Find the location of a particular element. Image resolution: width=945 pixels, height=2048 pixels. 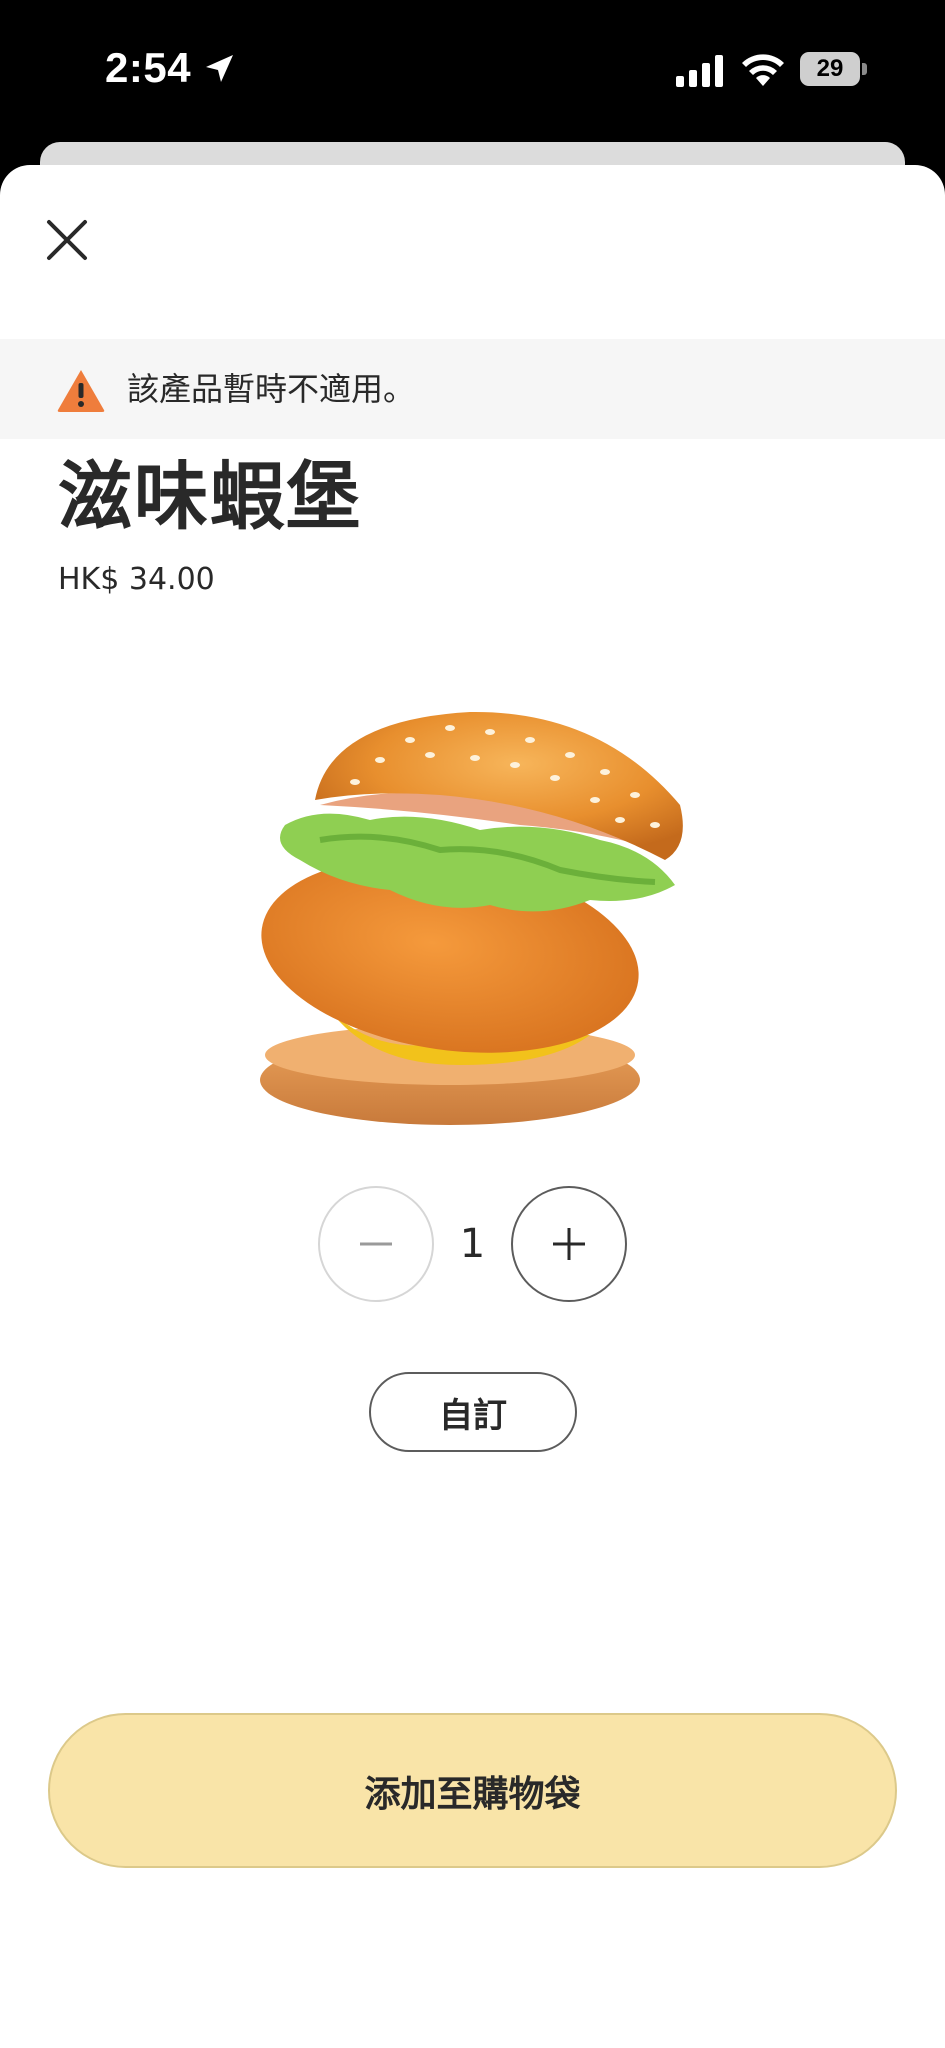

minus-icon is located at coordinates (376, 1244).